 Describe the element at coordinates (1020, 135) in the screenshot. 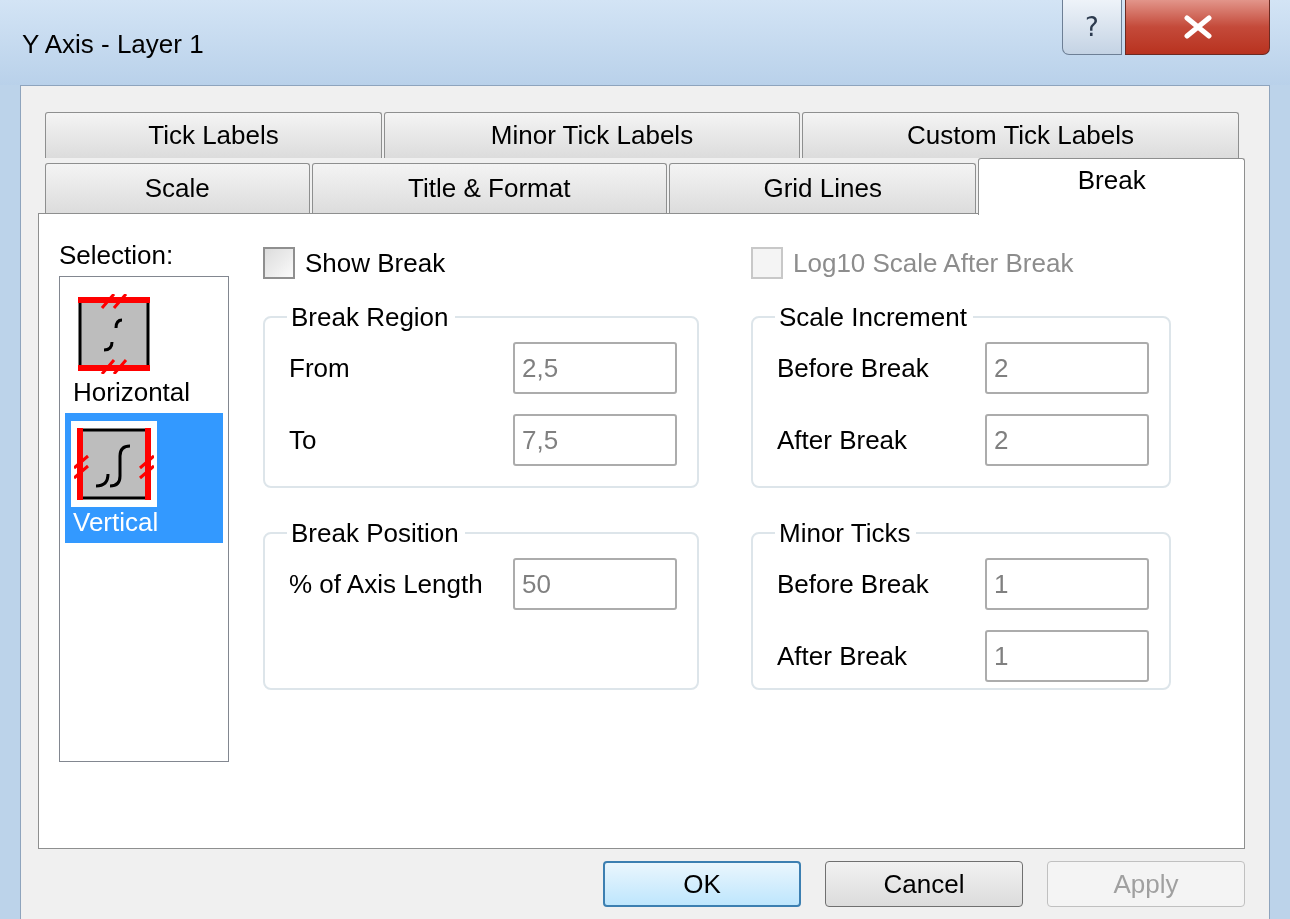

I see `tab: Custom Tick Labels` at that location.